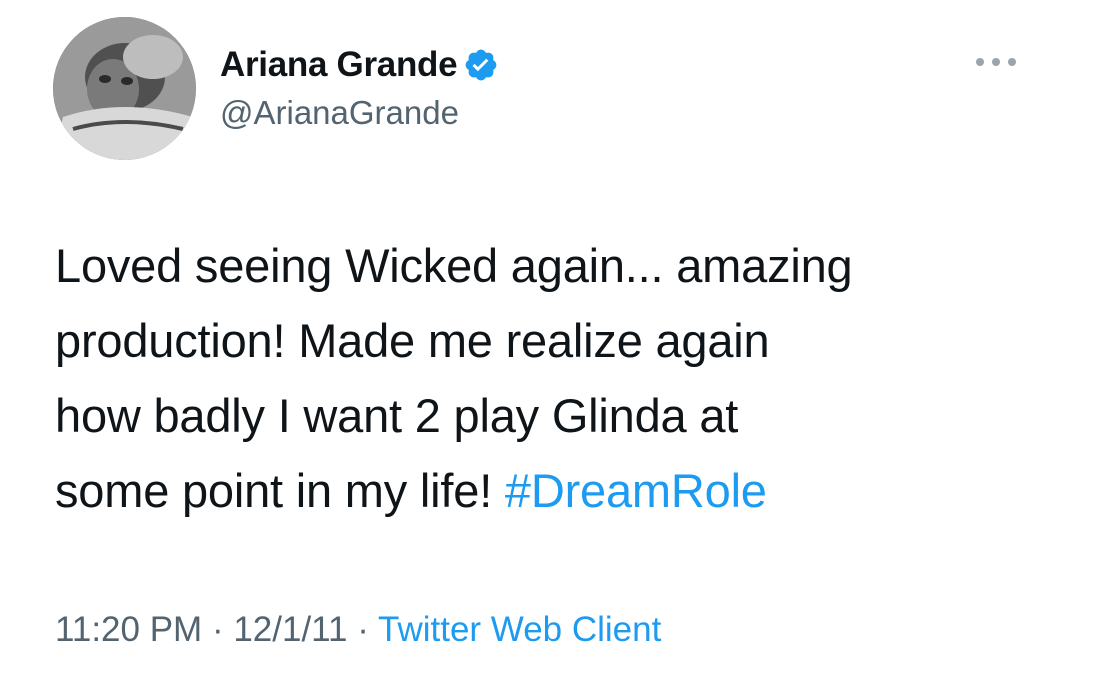  I want to click on tweet-source-link: Twitter Web Client, so click(519, 629).